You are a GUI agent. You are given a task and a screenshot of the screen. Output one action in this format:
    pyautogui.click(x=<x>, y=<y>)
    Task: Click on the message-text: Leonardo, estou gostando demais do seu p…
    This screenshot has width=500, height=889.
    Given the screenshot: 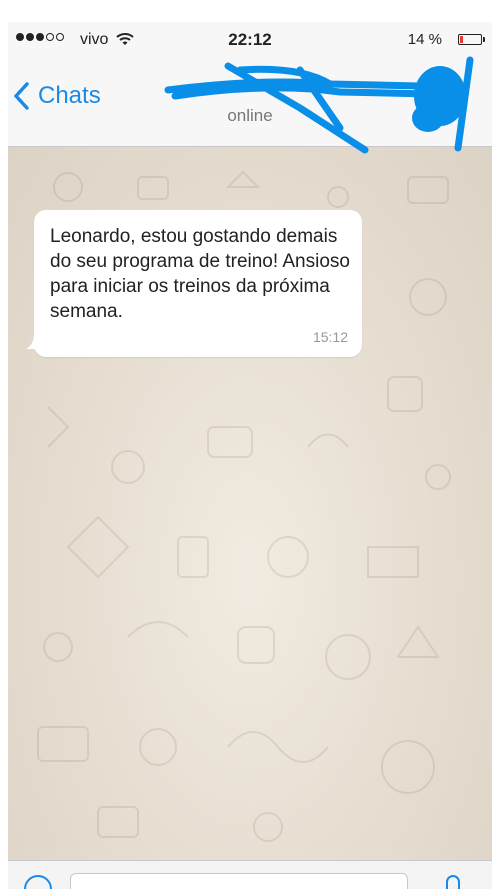 What is the action you would take?
    pyautogui.click(x=200, y=274)
    